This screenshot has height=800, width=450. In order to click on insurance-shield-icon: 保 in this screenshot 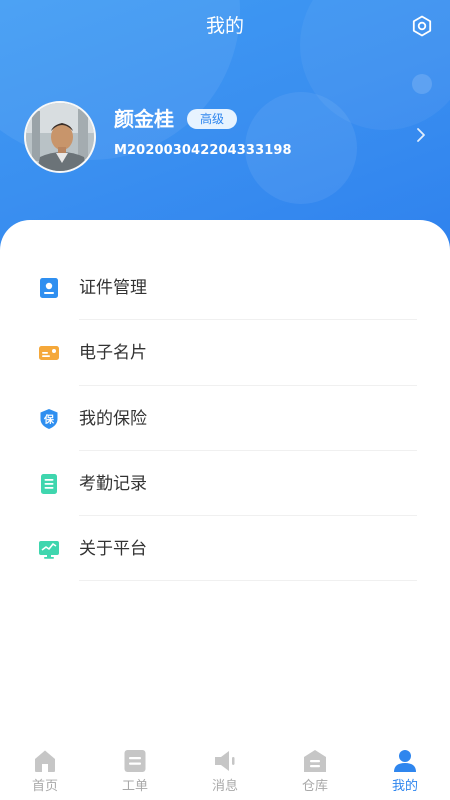, I will do `click(49, 418)`.